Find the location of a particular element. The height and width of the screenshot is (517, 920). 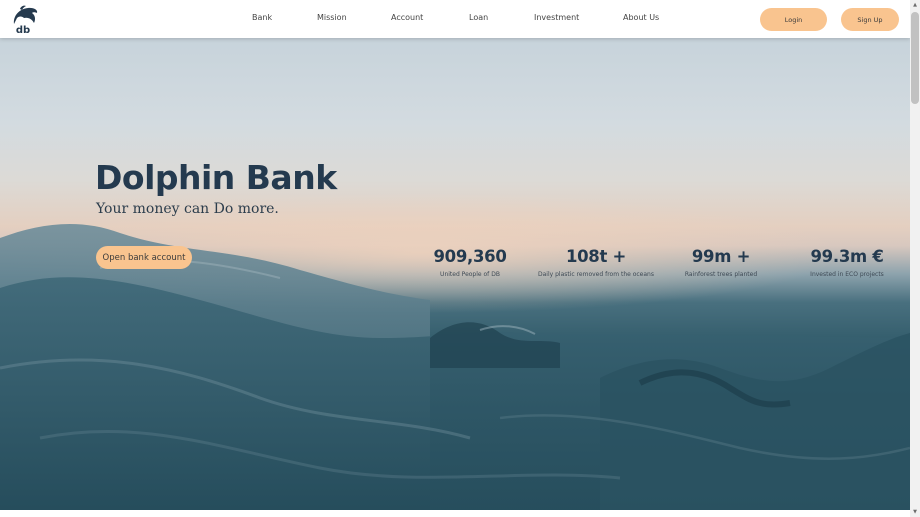

nav-link-account: Account is located at coordinates (407, 17).